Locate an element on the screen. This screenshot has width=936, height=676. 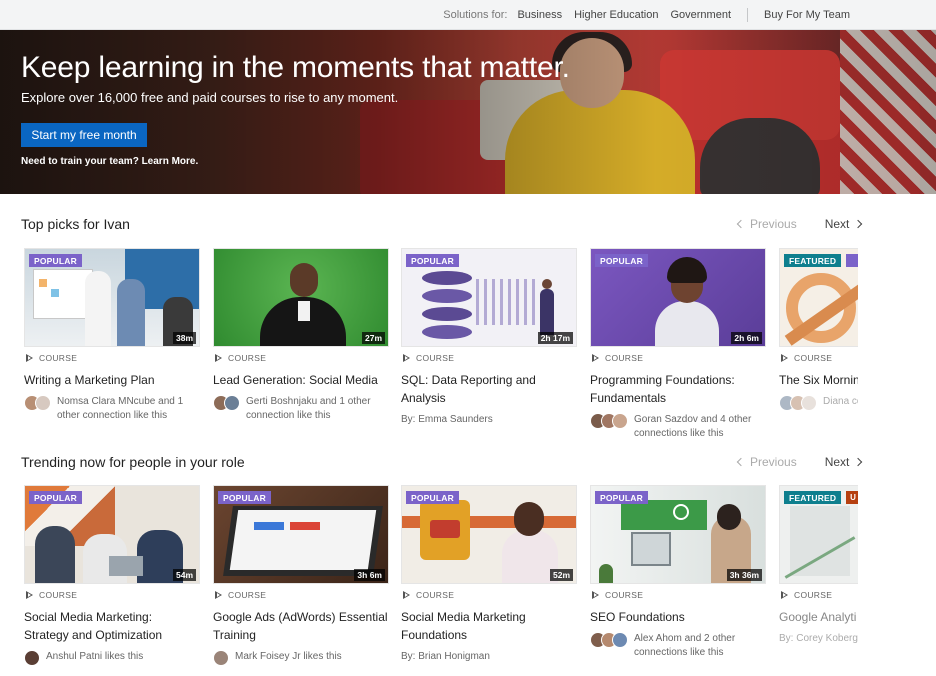
social-proof-text: Mark Foisey Jr likes this is located at coordinates (288, 656).